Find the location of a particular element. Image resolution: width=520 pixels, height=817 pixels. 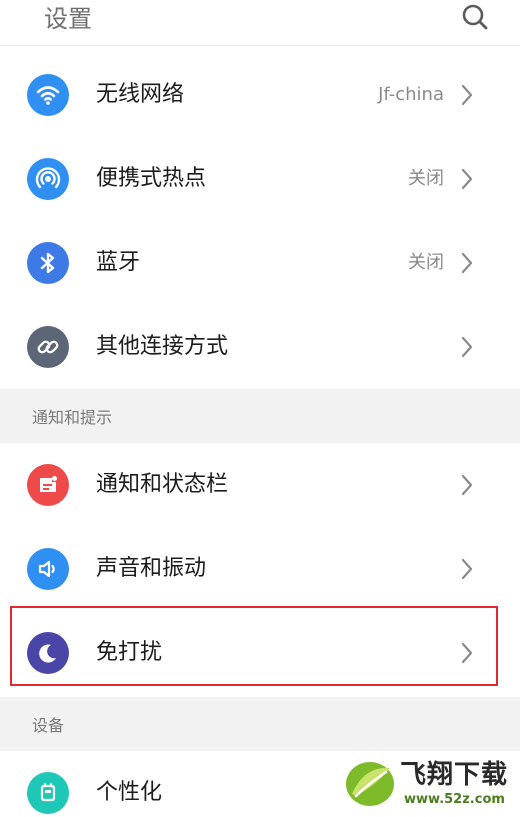

bluetooth-icon is located at coordinates (48, 263).